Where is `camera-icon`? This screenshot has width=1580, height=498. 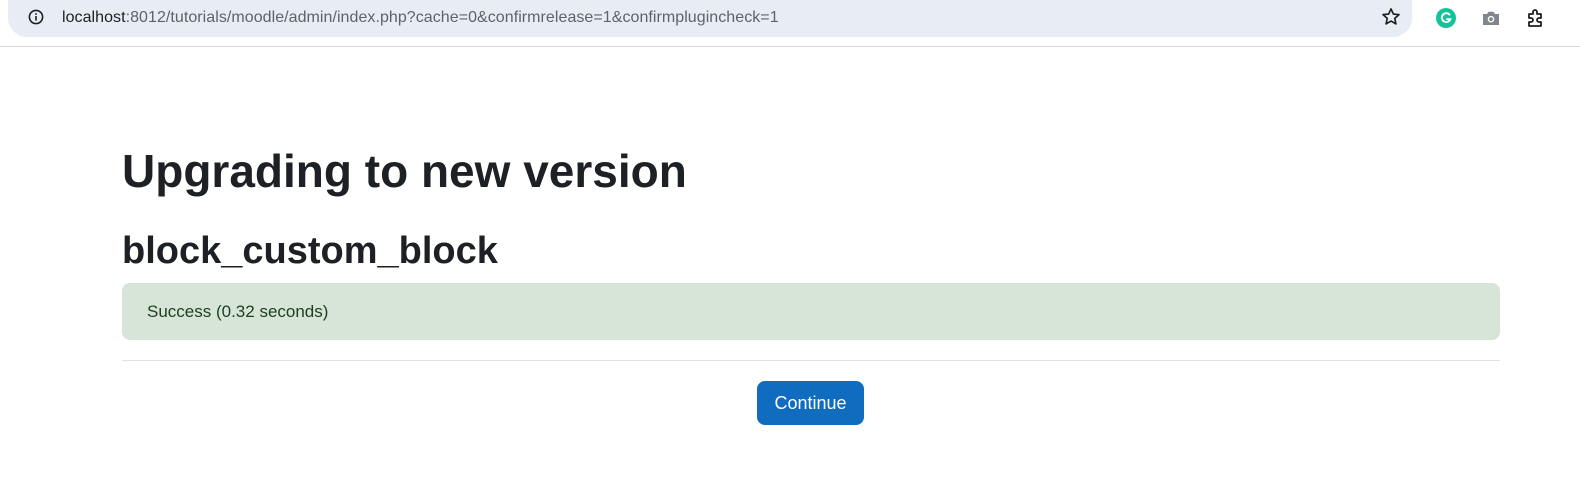
camera-icon is located at coordinates (1491, 18).